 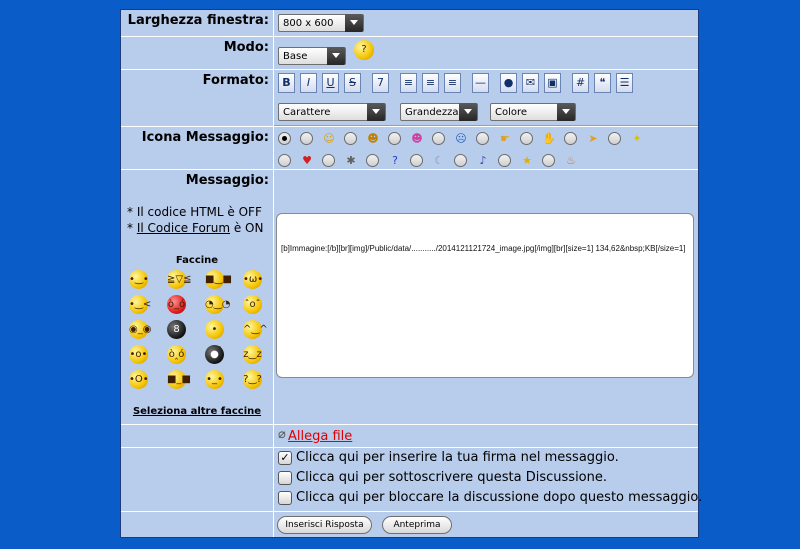 What do you see at coordinates (328, 160) in the screenshot?
I see `icon-radio-bug` at bounding box center [328, 160].